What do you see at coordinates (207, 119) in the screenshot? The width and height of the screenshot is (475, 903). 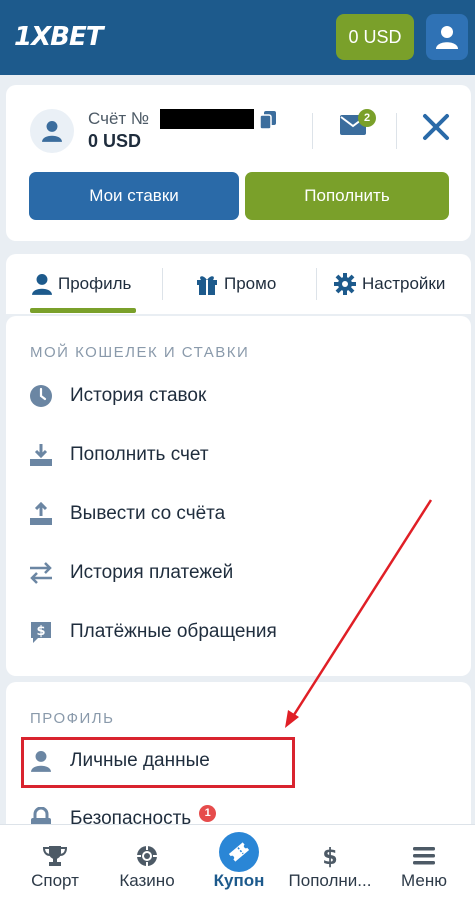 I see `account-number-redacted` at bounding box center [207, 119].